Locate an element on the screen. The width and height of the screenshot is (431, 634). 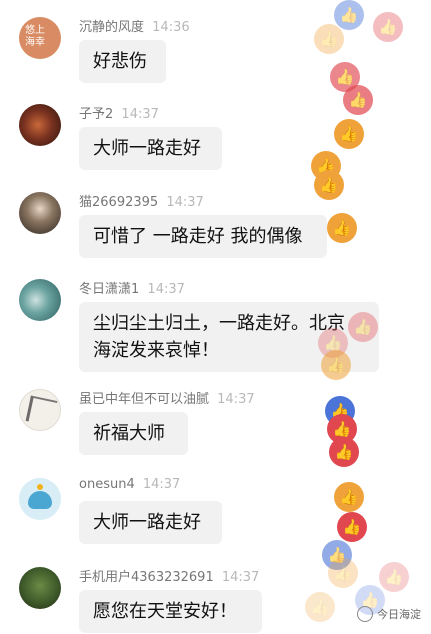
timestamp: 14:36 is located at coordinates (171, 27).